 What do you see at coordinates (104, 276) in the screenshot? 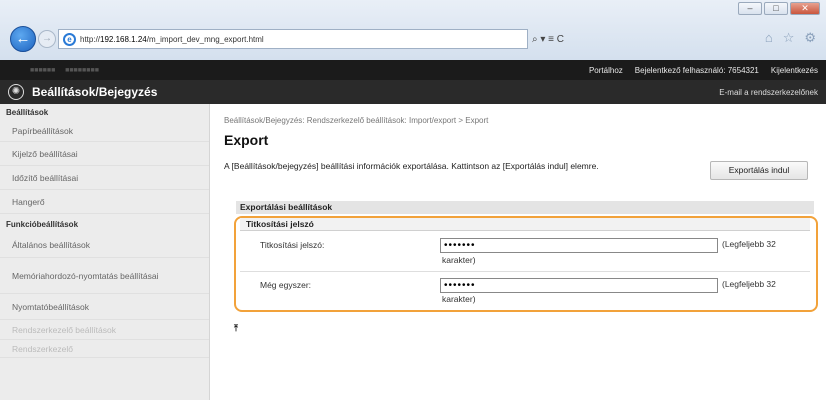
I see `sidebar-item-media-print: Memóriahordozó-nyomtatás beállításai` at bounding box center [104, 276].